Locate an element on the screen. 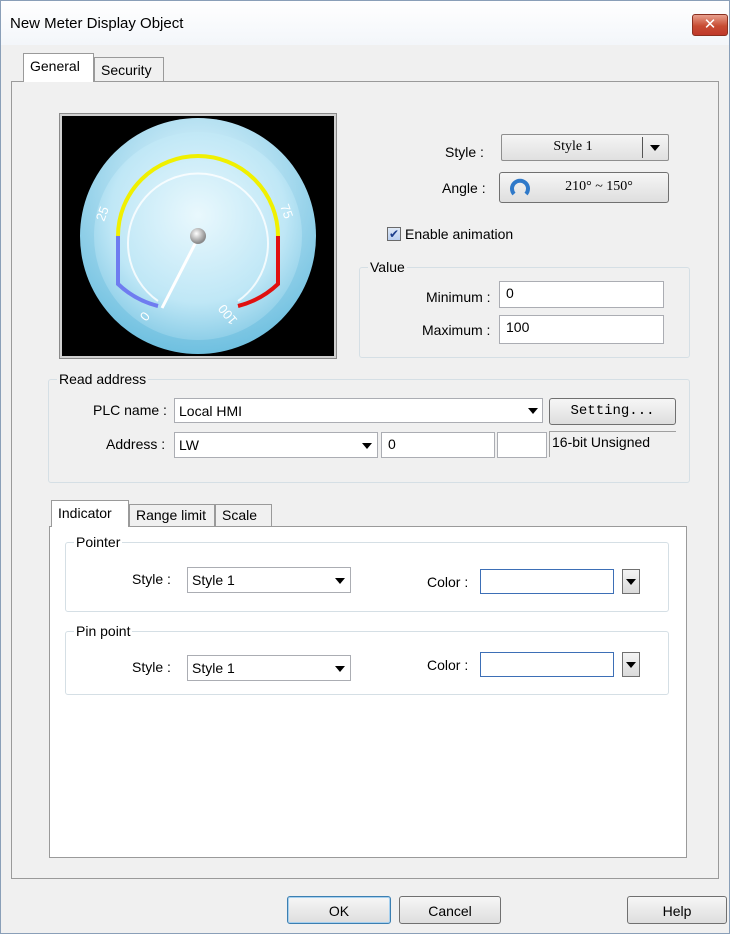 This screenshot has width=730, height=934. help-button-label: Help is located at coordinates (677, 911).